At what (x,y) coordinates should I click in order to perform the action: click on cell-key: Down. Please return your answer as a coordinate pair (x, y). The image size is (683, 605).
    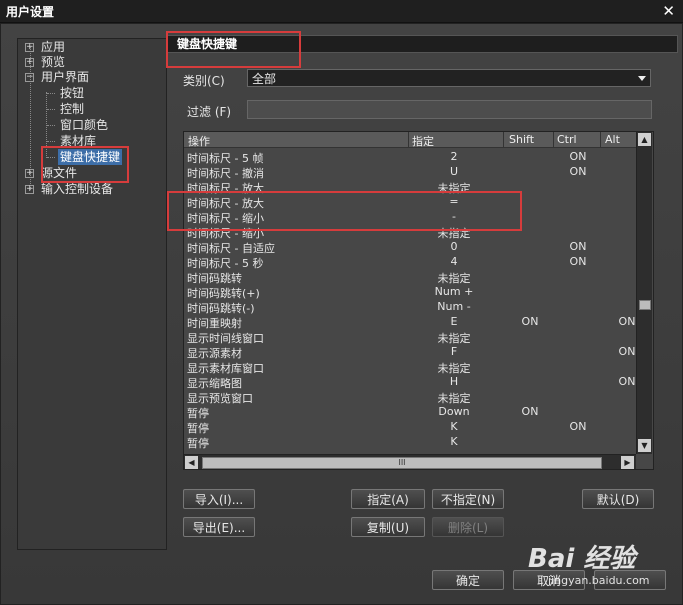
    Looking at the image, I should click on (454, 411).